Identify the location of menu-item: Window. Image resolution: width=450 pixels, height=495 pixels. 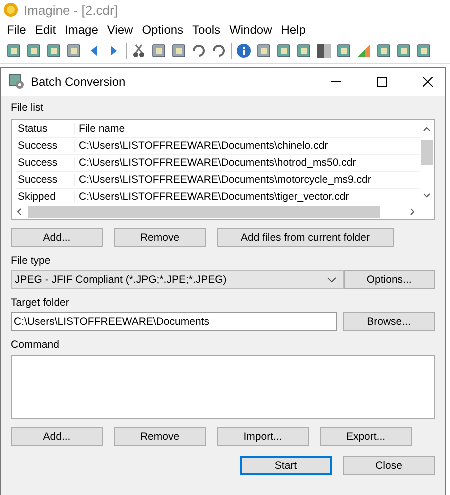
(252, 29).